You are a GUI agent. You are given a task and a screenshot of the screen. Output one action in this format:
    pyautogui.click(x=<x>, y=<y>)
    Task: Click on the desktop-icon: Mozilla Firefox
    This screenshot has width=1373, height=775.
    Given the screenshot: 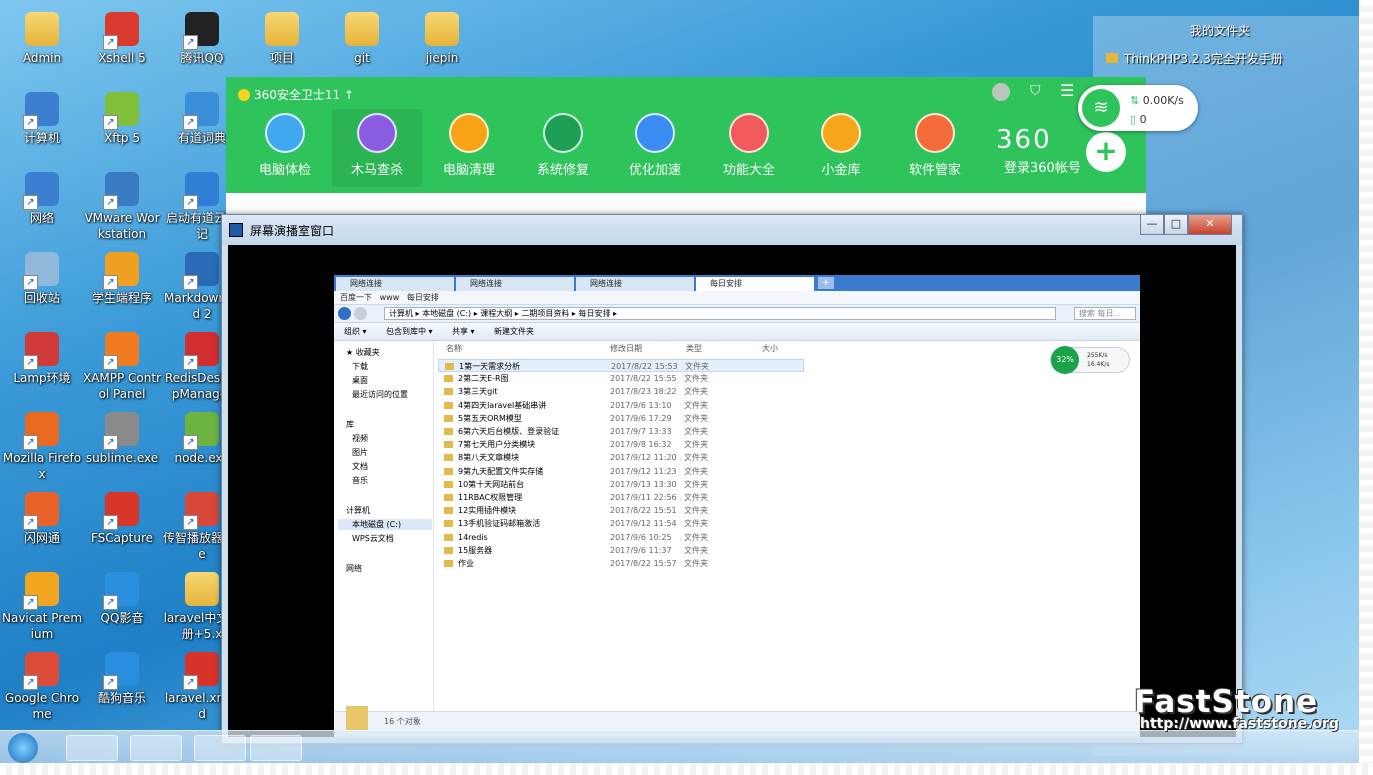 What is the action you would take?
    pyautogui.click(x=42, y=447)
    